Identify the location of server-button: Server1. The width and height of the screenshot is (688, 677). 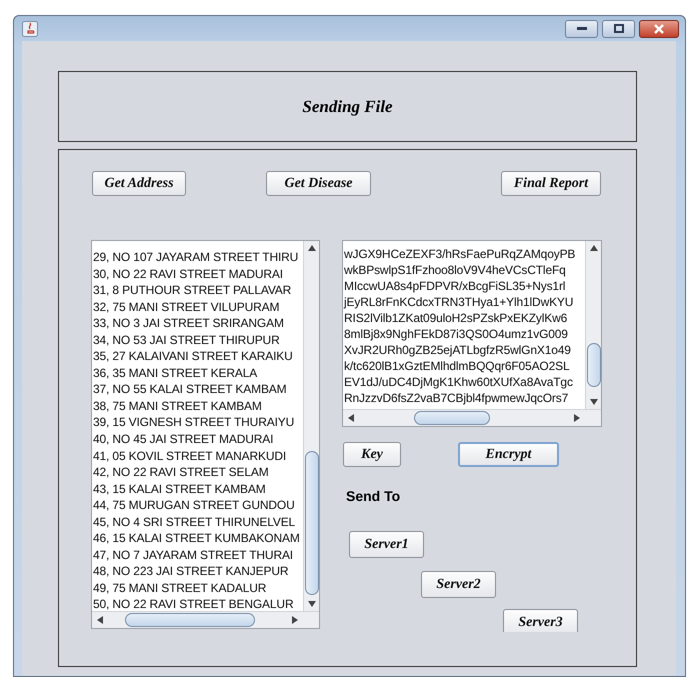
(386, 544).